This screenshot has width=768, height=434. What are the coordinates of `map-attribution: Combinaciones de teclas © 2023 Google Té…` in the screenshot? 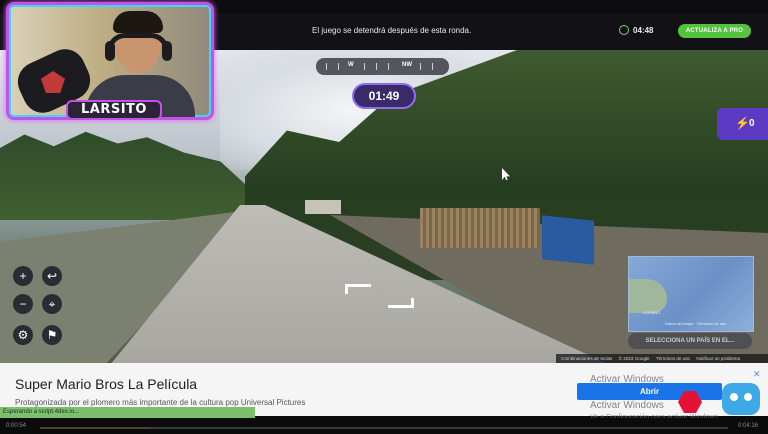 It's located at (662, 358).